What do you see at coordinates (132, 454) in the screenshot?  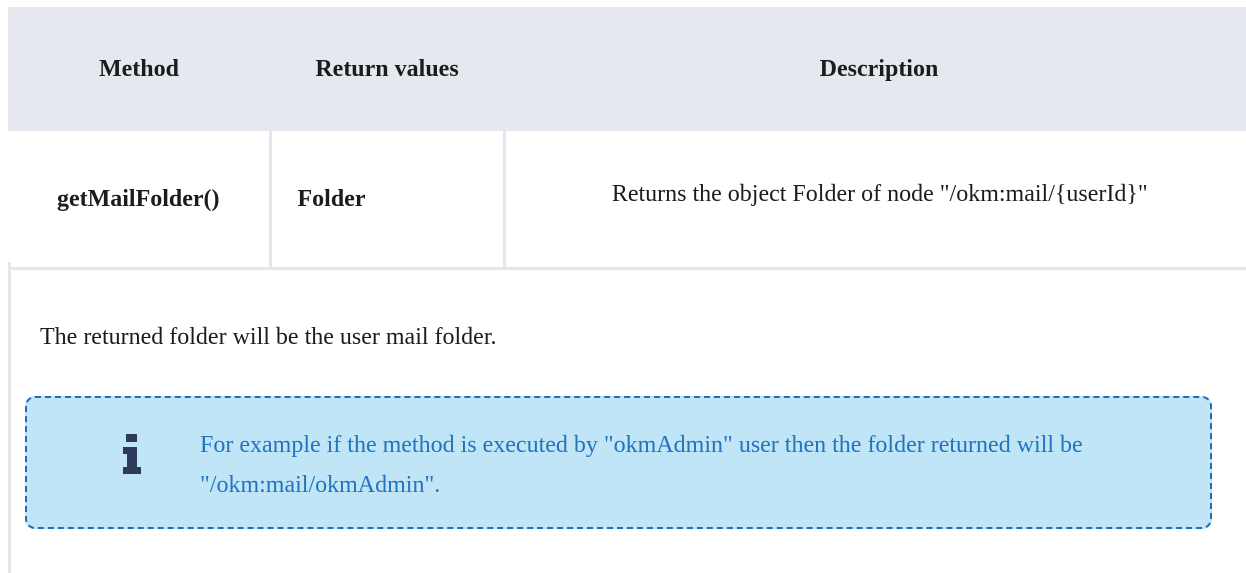 I see `info-icon` at bounding box center [132, 454].